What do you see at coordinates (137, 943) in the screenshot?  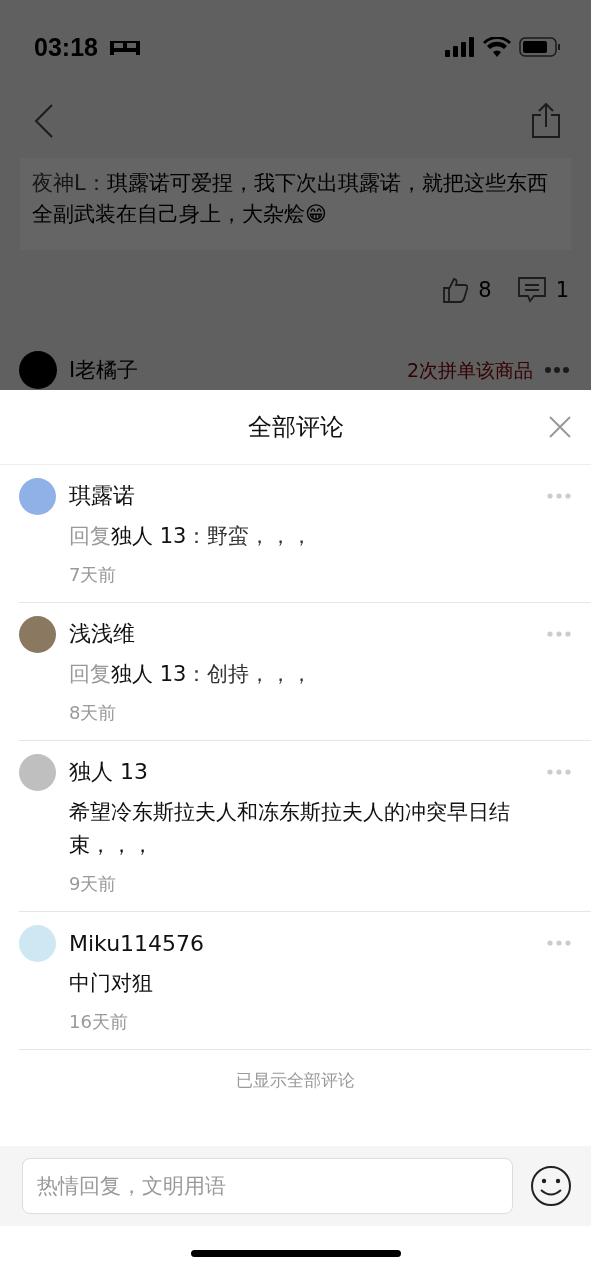 I see `username: Miku114576` at bounding box center [137, 943].